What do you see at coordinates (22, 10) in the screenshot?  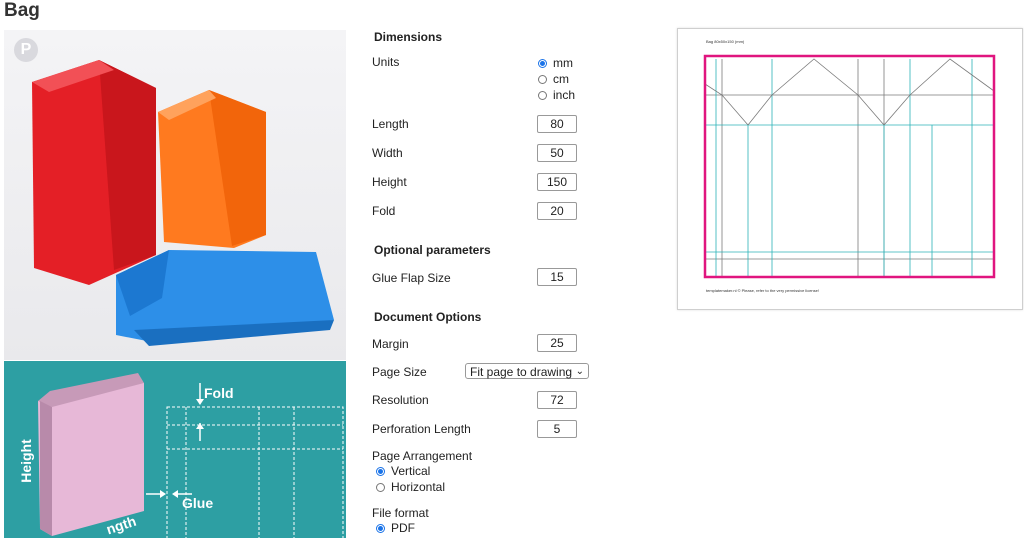 I see `page-title: Bag` at bounding box center [22, 10].